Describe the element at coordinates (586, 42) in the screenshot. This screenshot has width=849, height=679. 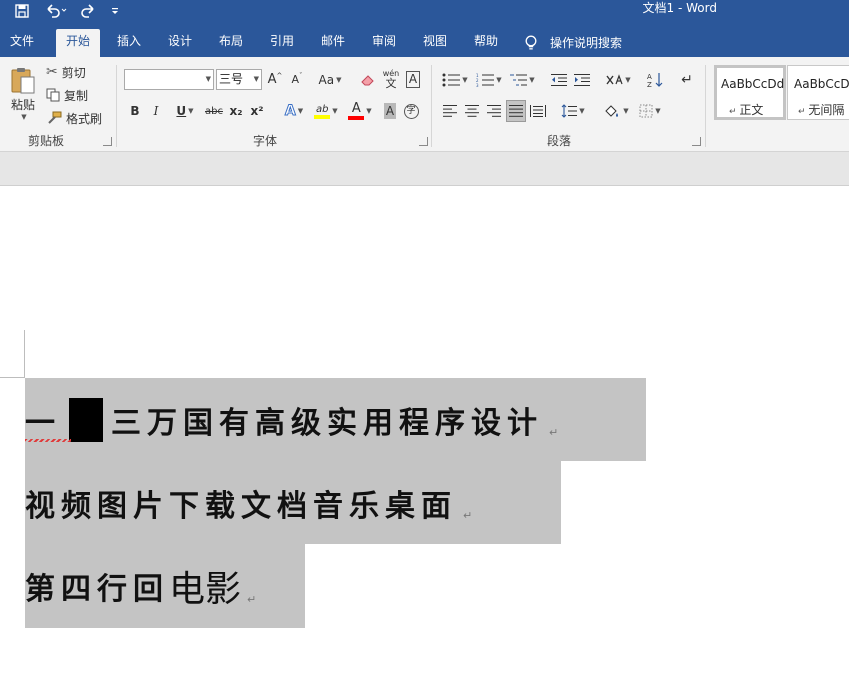
I see `tell-me-label: 操作说明搜索` at that location.